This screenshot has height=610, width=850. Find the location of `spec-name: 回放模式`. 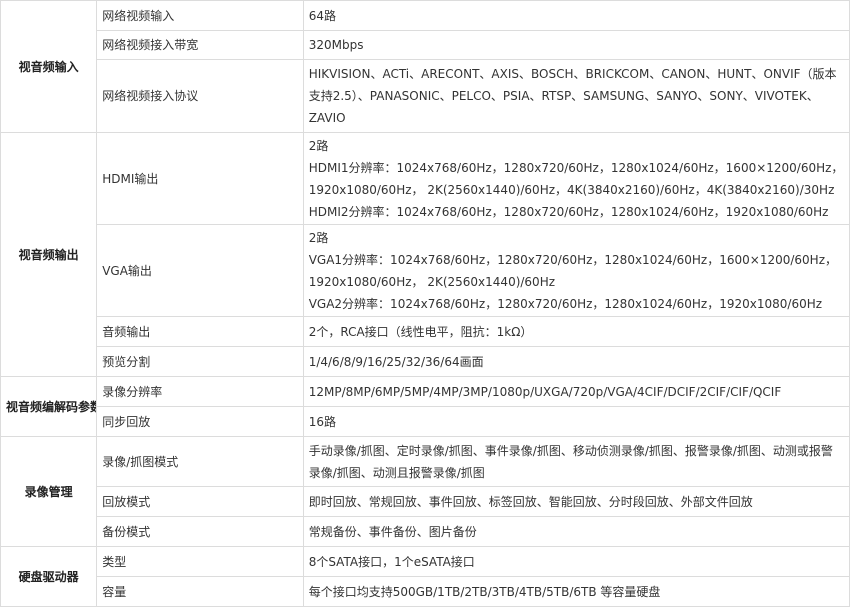

spec-name: 回放模式 is located at coordinates (200, 501).